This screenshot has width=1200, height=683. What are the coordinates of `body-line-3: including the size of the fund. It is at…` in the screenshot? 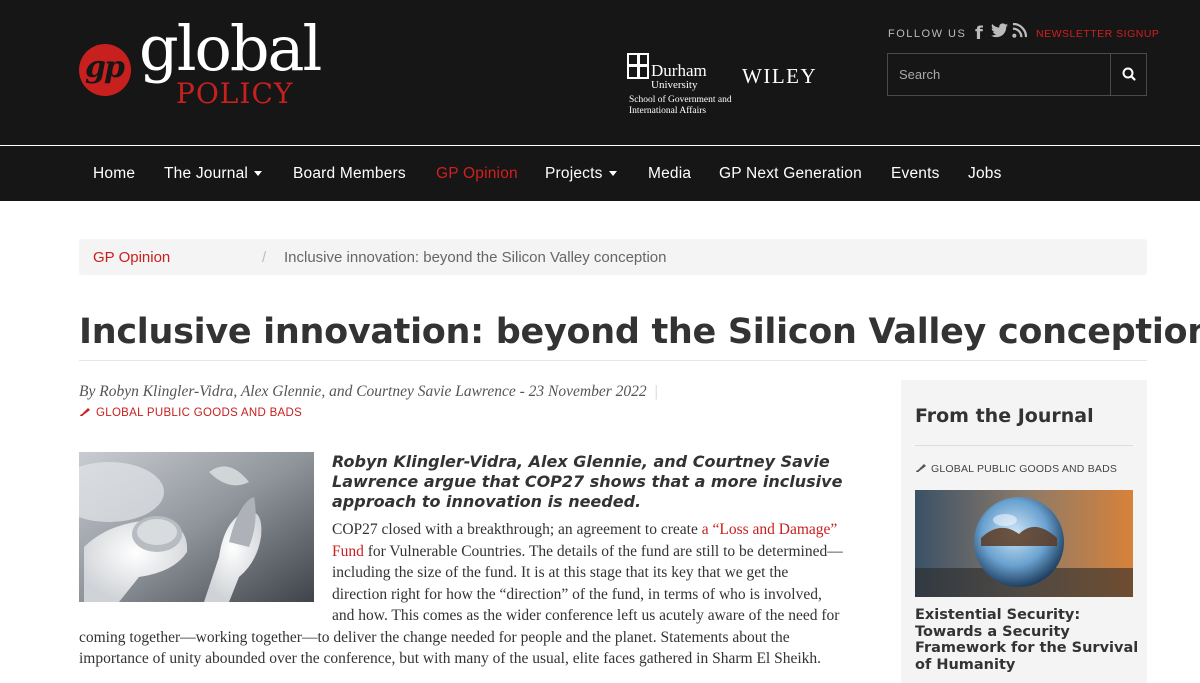 It's located at (560, 572).